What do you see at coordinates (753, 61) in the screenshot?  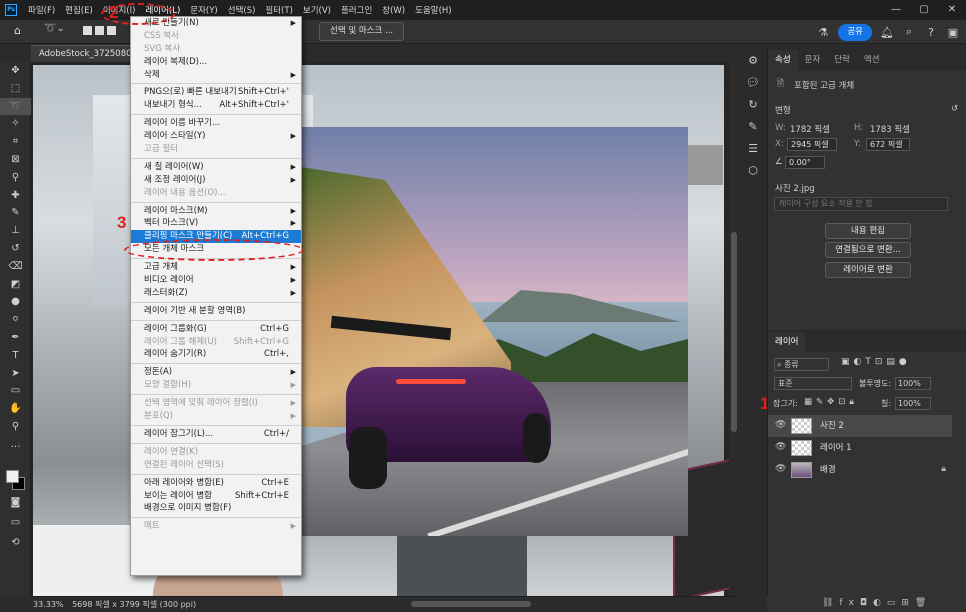 I see `adjust-icon: ⚙` at bounding box center [753, 61].